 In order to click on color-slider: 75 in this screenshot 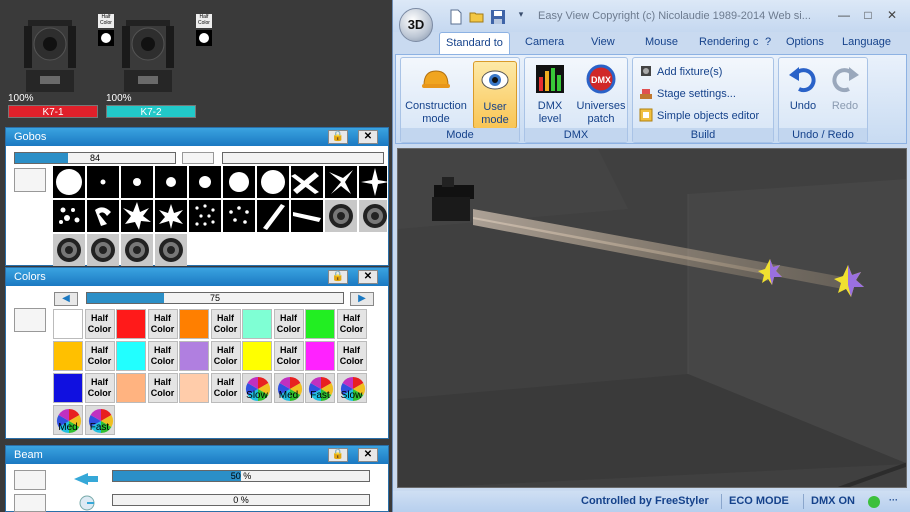, I will do `click(215, 298)`.